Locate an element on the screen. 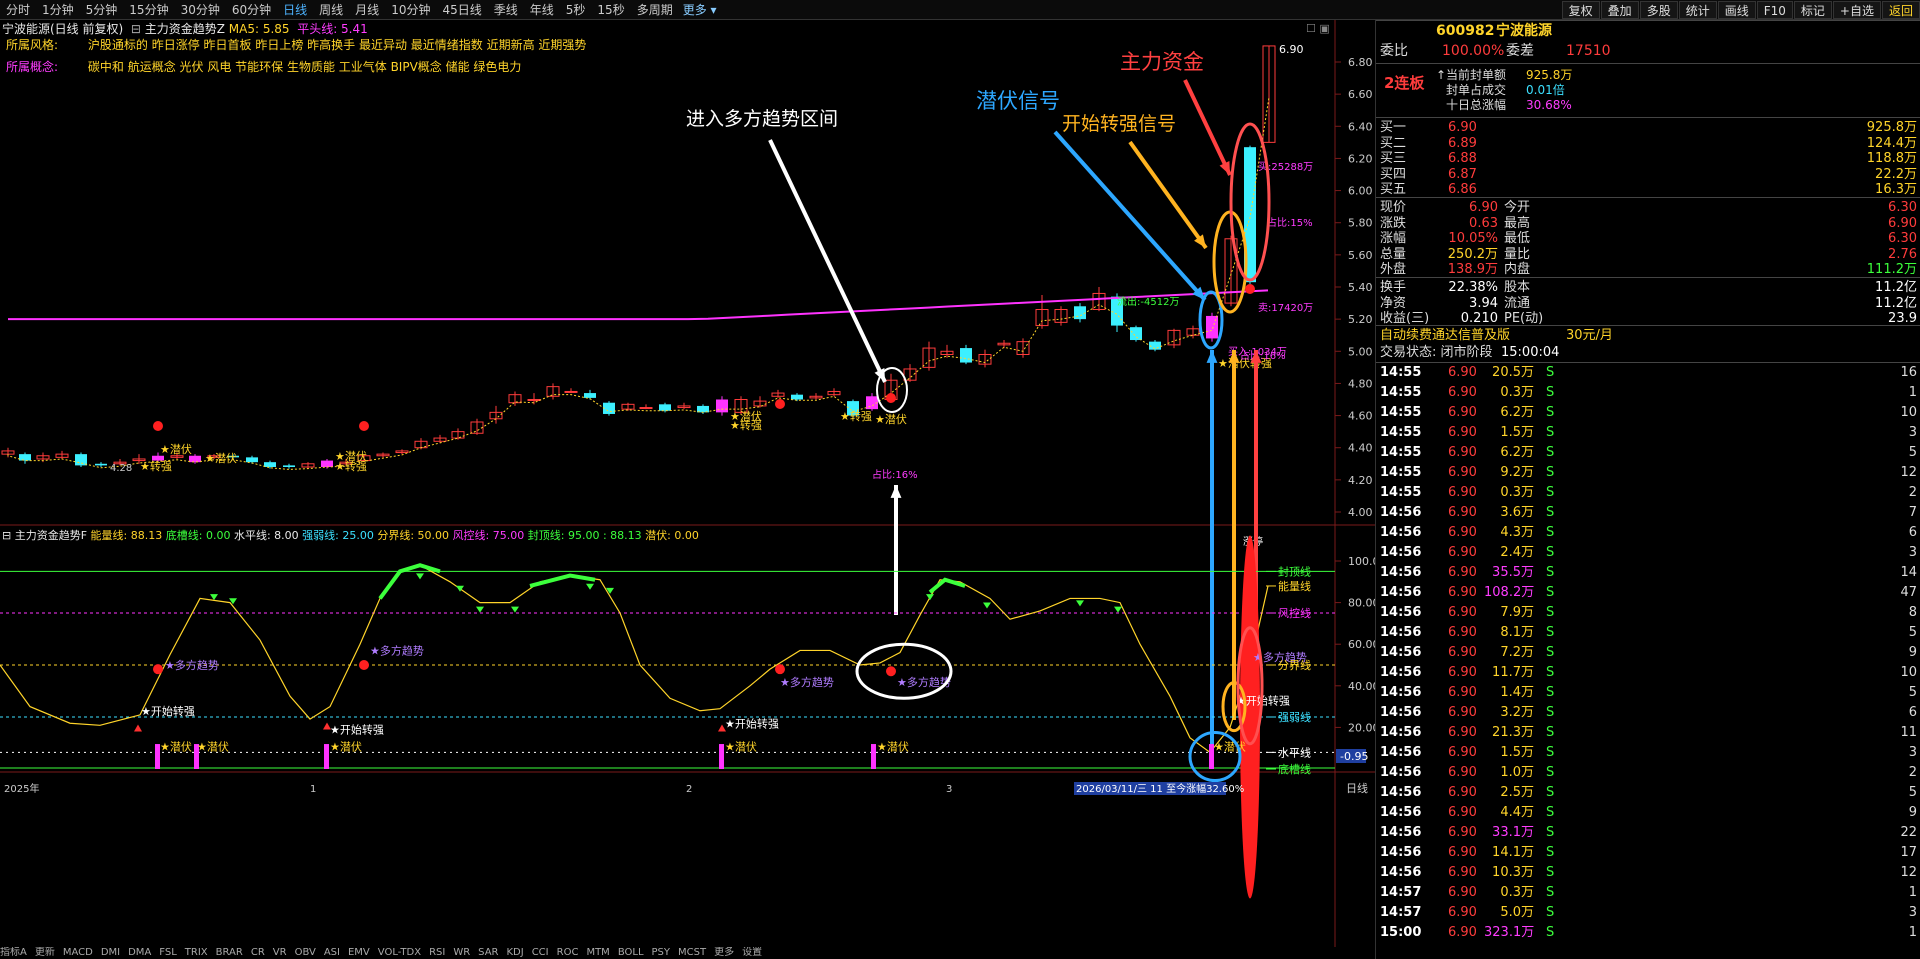 Image resolution: width=1920 pixels, height=959 pixels. timeframe-tab: 45日线 is located at coordinates (461, 10).